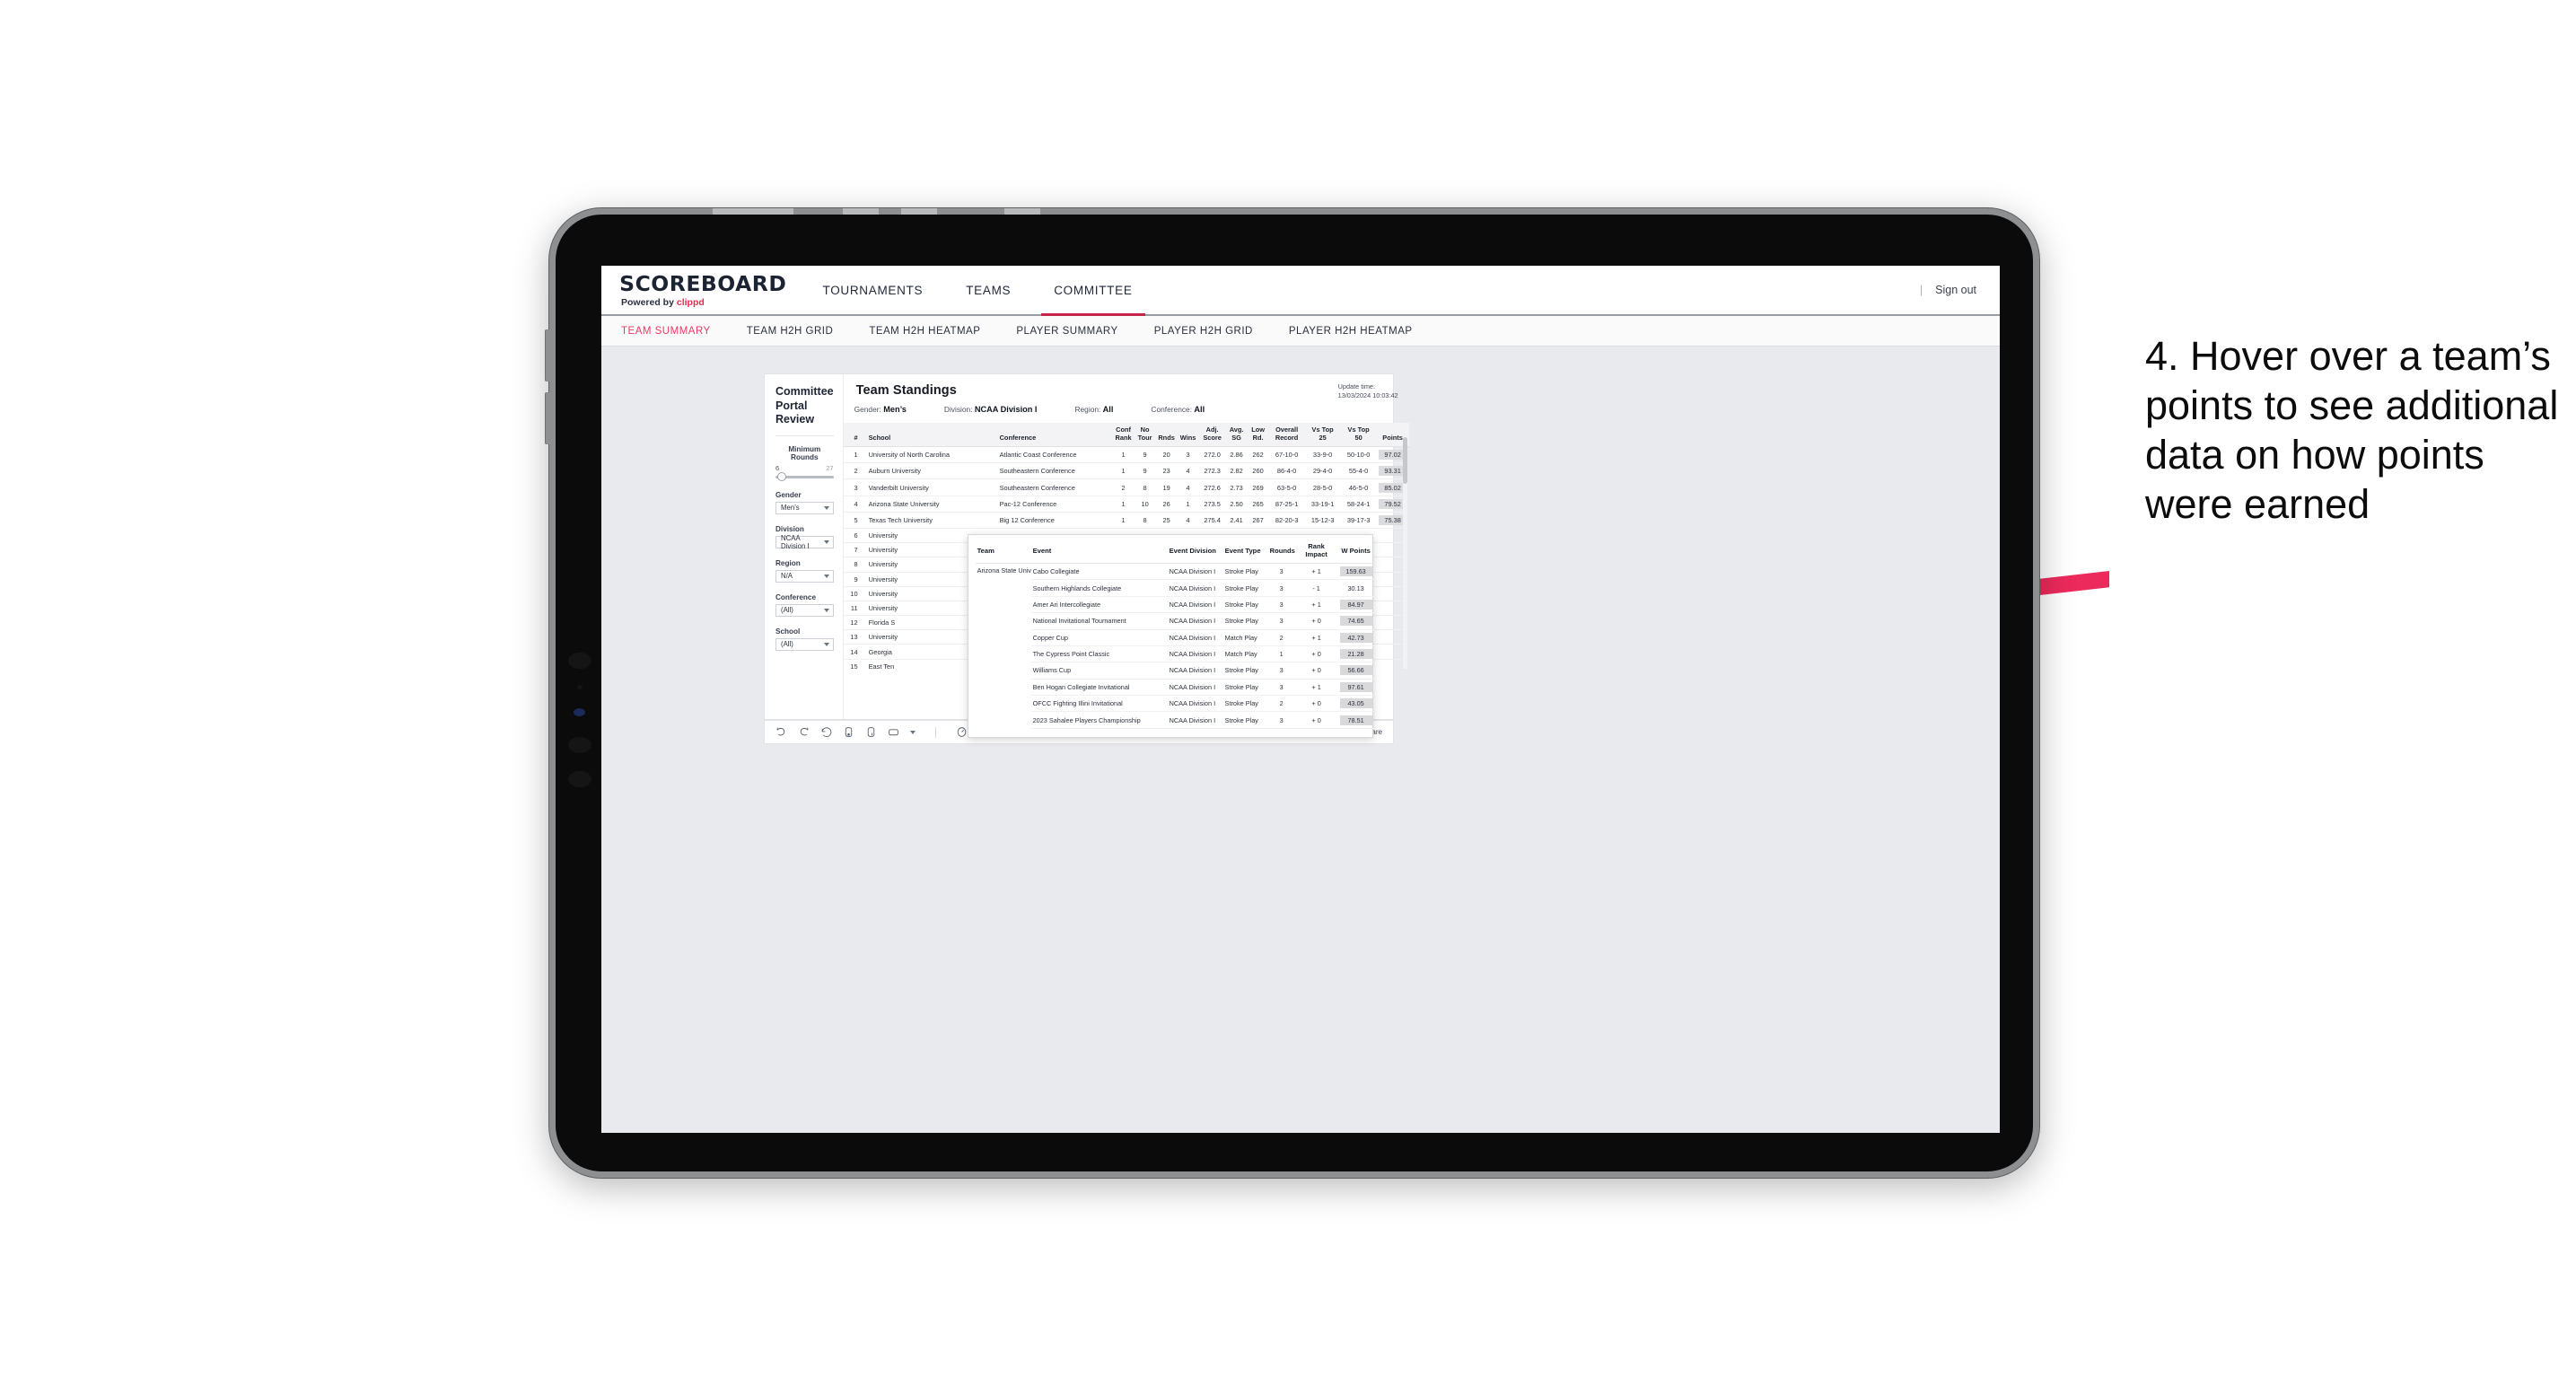  I want to click on tooltip-impact-cell: + 1, so click(1316, 605).